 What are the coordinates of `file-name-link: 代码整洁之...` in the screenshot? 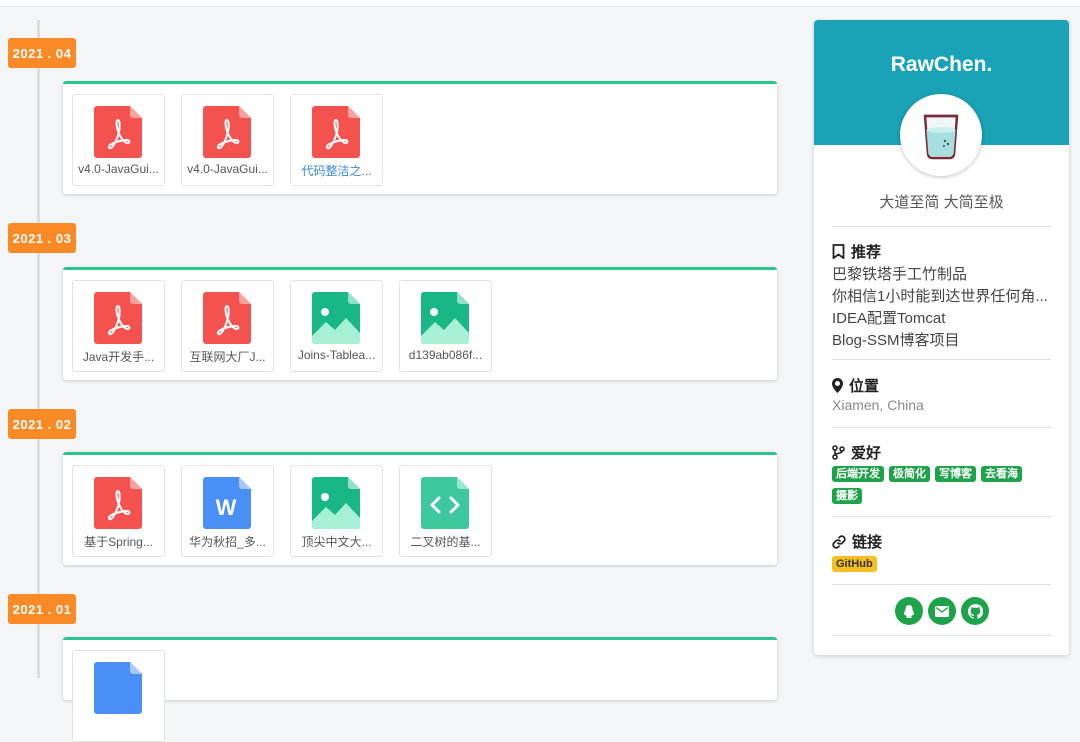 It's located at (336, 170).